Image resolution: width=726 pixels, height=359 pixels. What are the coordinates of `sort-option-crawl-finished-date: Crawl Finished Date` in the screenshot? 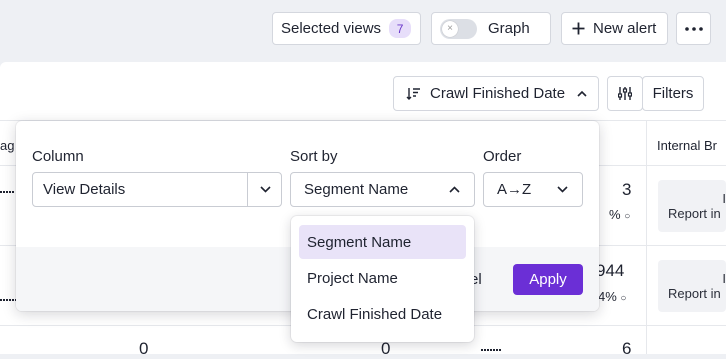 It's located at (382, 314).